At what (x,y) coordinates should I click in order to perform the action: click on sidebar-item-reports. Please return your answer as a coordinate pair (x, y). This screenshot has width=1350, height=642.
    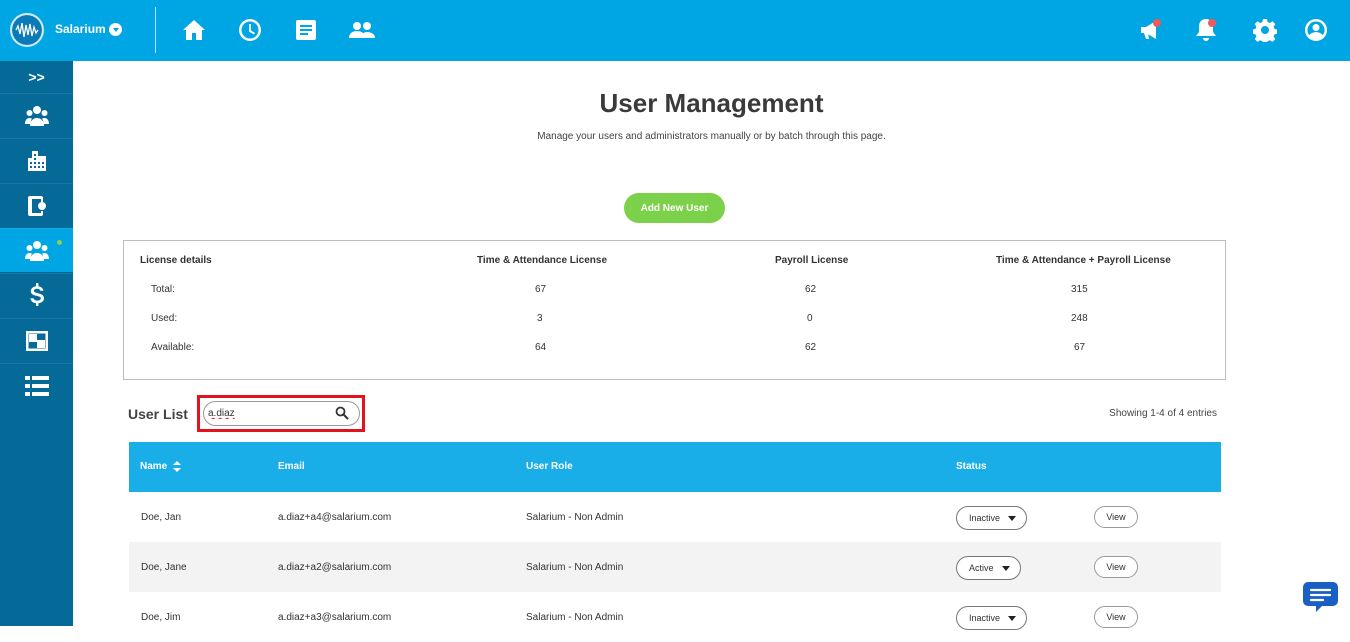
    Looking at the image, I should click on (36, 340).